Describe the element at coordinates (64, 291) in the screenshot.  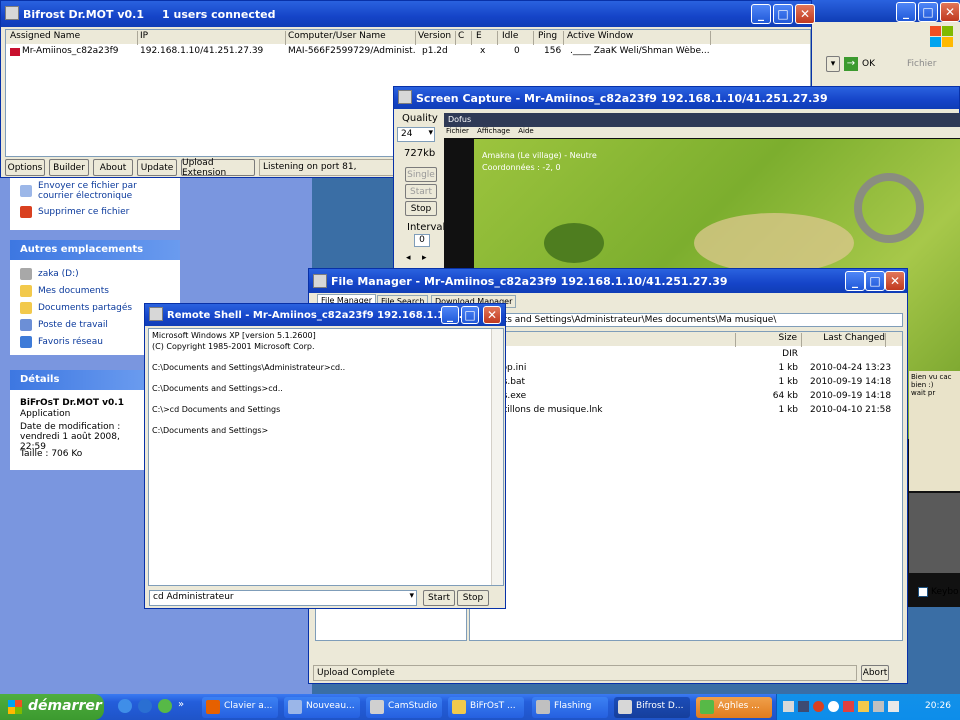
I see `place-my-documents: Mes documents` at that location.